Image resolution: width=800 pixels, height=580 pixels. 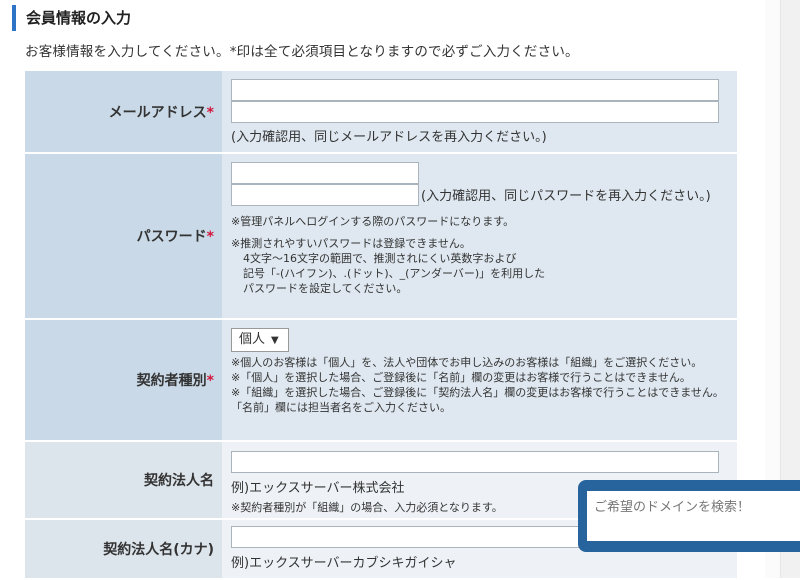 What do you see at coordinates (123, 549) in the screenshot?
I see `corp-name-kana-label: 契約法人名(カナ)` at bounding box center [123, 549].